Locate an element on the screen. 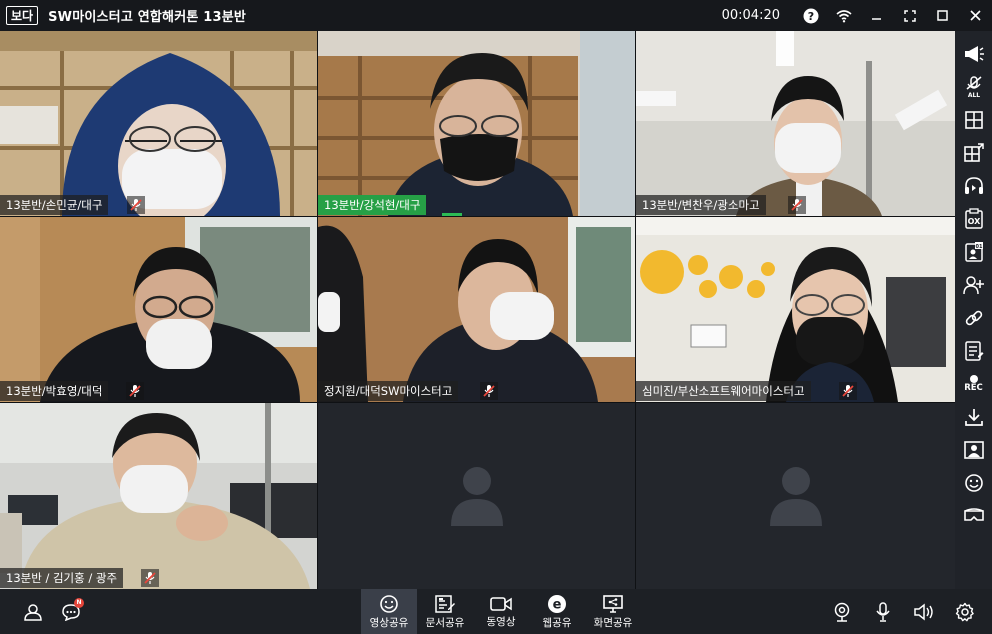  video-tile: 13분반 / 김기홍 / 광주 is located at coordinates (158, 496).